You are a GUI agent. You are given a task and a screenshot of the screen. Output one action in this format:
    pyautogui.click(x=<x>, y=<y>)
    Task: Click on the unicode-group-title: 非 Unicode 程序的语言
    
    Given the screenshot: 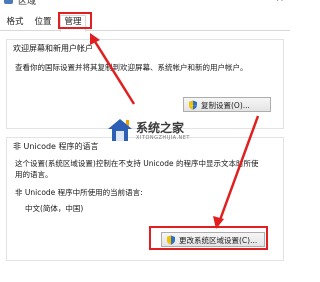 What is the action you would take?
    pyautogui.click(x=56, y=146)
    